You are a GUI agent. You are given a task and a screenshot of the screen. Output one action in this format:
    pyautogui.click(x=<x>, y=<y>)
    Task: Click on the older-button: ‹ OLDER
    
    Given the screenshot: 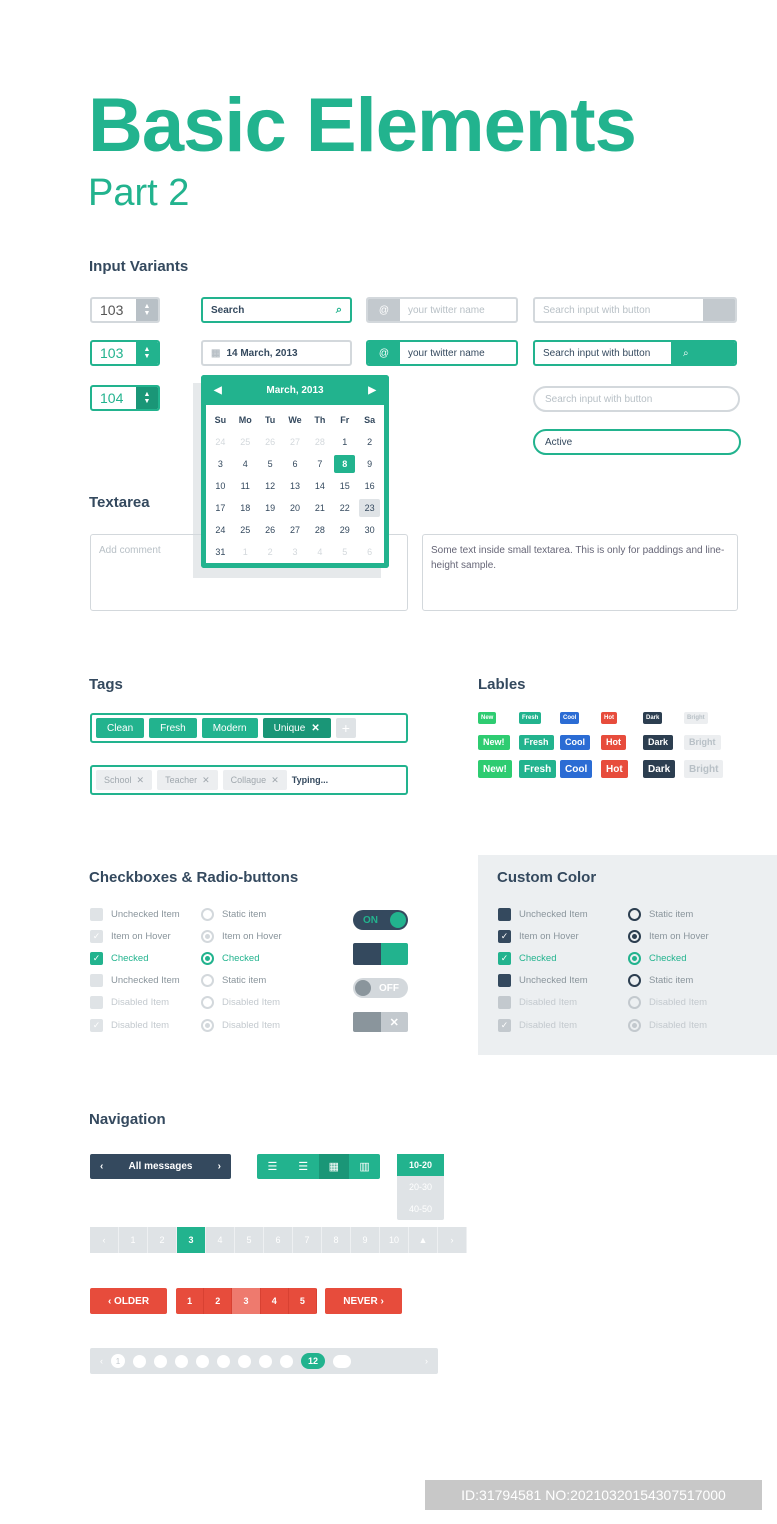 What is the action you would take?
    pyautogui.click(x=128, y=1301)
    